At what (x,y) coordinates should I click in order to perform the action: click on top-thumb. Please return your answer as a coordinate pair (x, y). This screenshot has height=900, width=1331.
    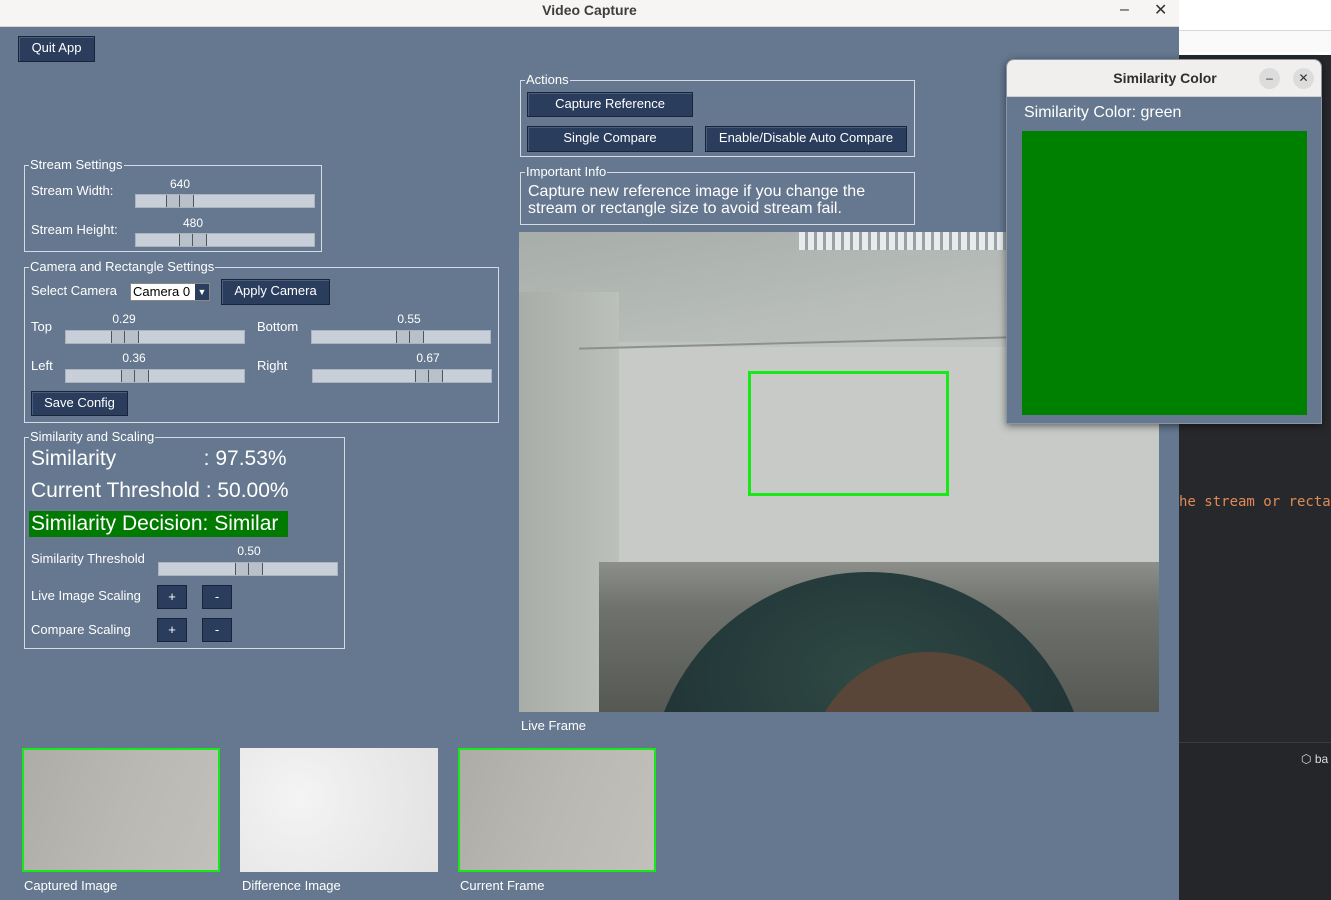
    Looking at the image, I should click on (125, 337).